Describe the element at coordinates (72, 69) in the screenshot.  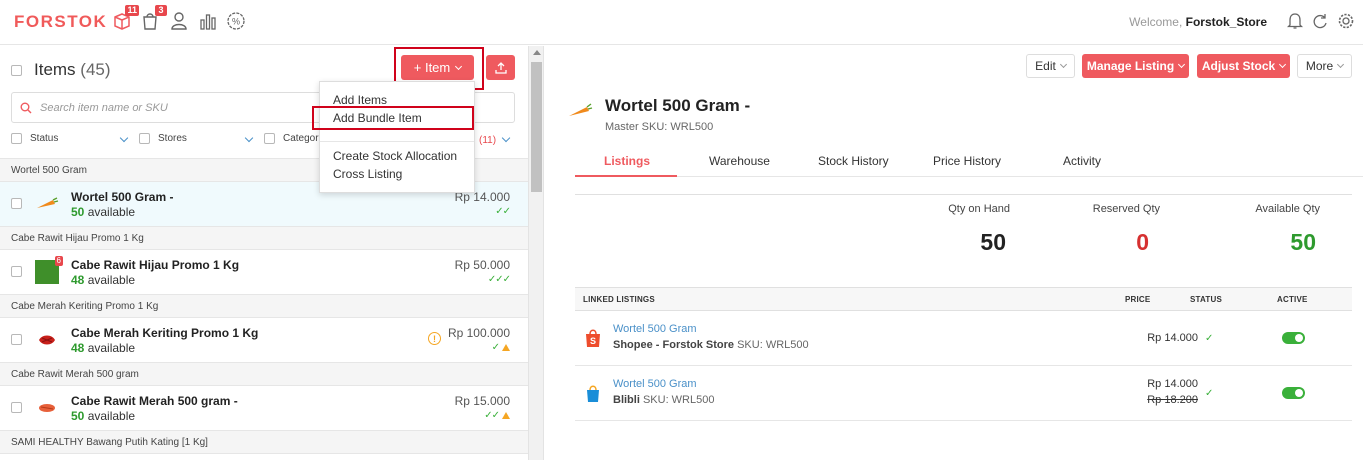
I see `items-title: Items (45)` at that location.